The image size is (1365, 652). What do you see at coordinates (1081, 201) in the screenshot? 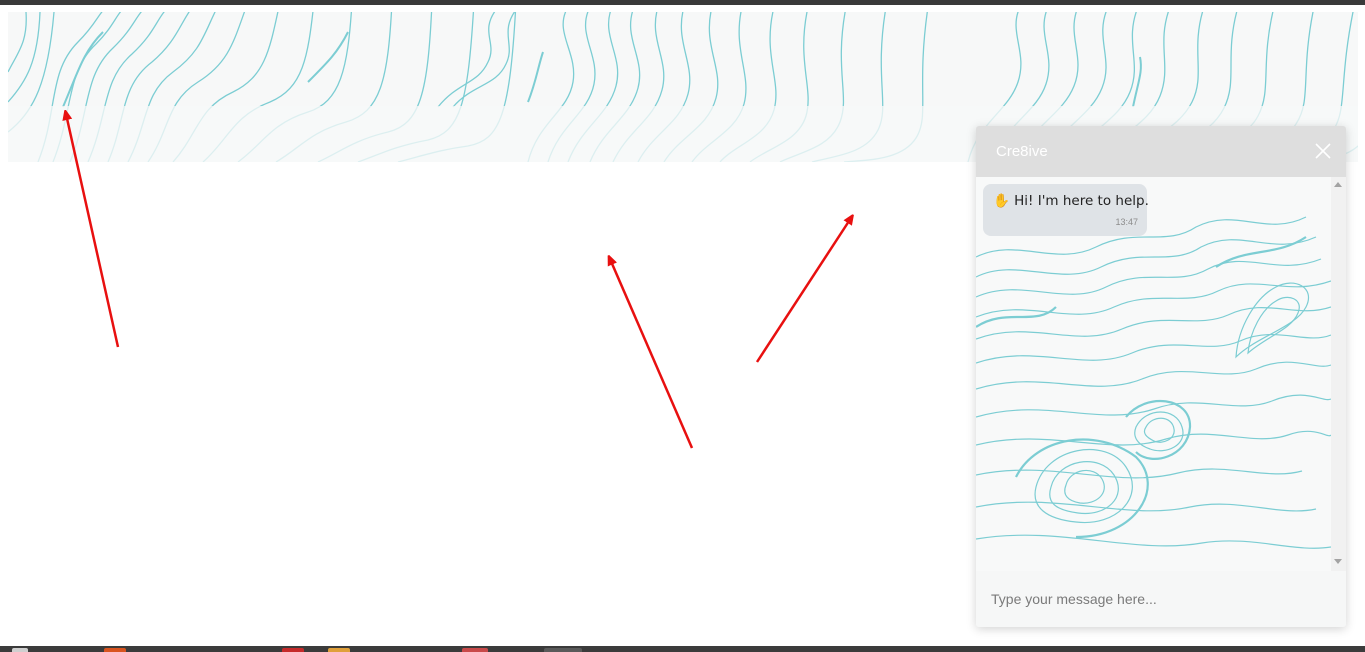
I see `message-text: Hi! I'm here to help.` at bounding box center [1081, 201].